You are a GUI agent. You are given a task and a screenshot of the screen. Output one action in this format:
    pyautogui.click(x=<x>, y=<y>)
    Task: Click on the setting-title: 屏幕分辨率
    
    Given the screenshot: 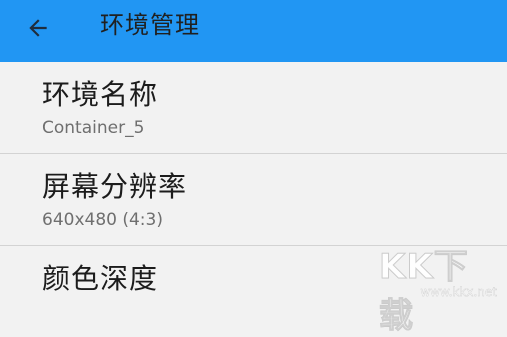 What is the action you would take?
    pyautogui.click(x=115, y=186)
    